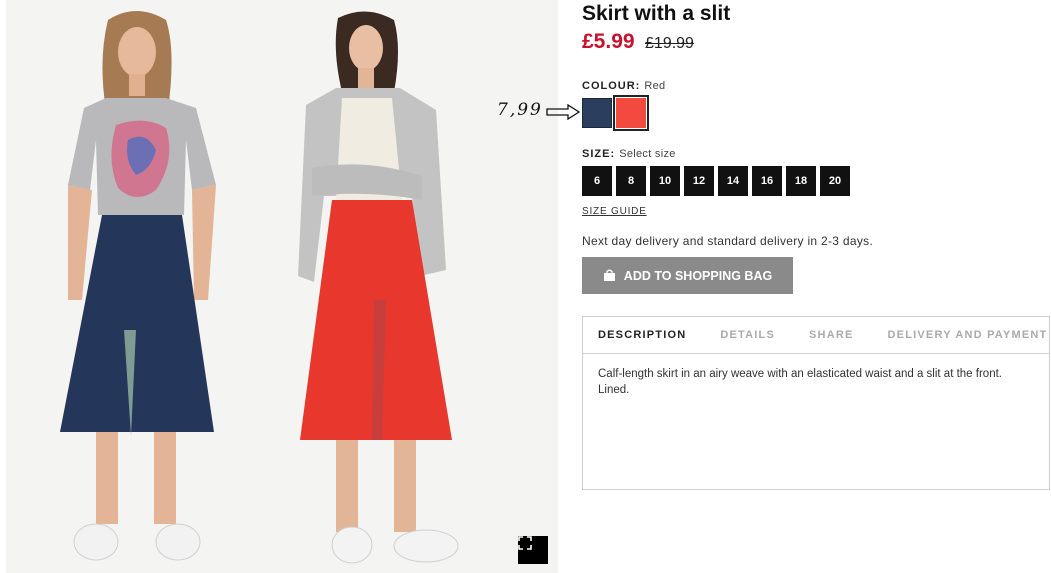  What do you see at coordinates (597, 113) in the screenshot?
I see `colour-swatch-dark-blue` at bounding box center [597, 113].